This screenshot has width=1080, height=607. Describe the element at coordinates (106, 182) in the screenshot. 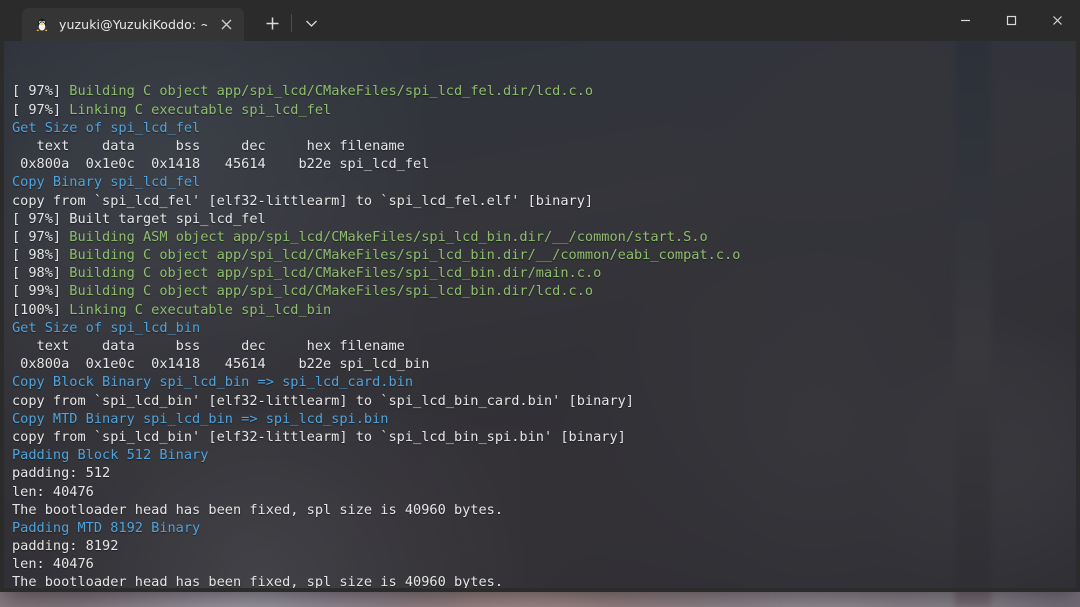

I see `terminal-text: Copy Binary spi_lcd_fel` at that location.